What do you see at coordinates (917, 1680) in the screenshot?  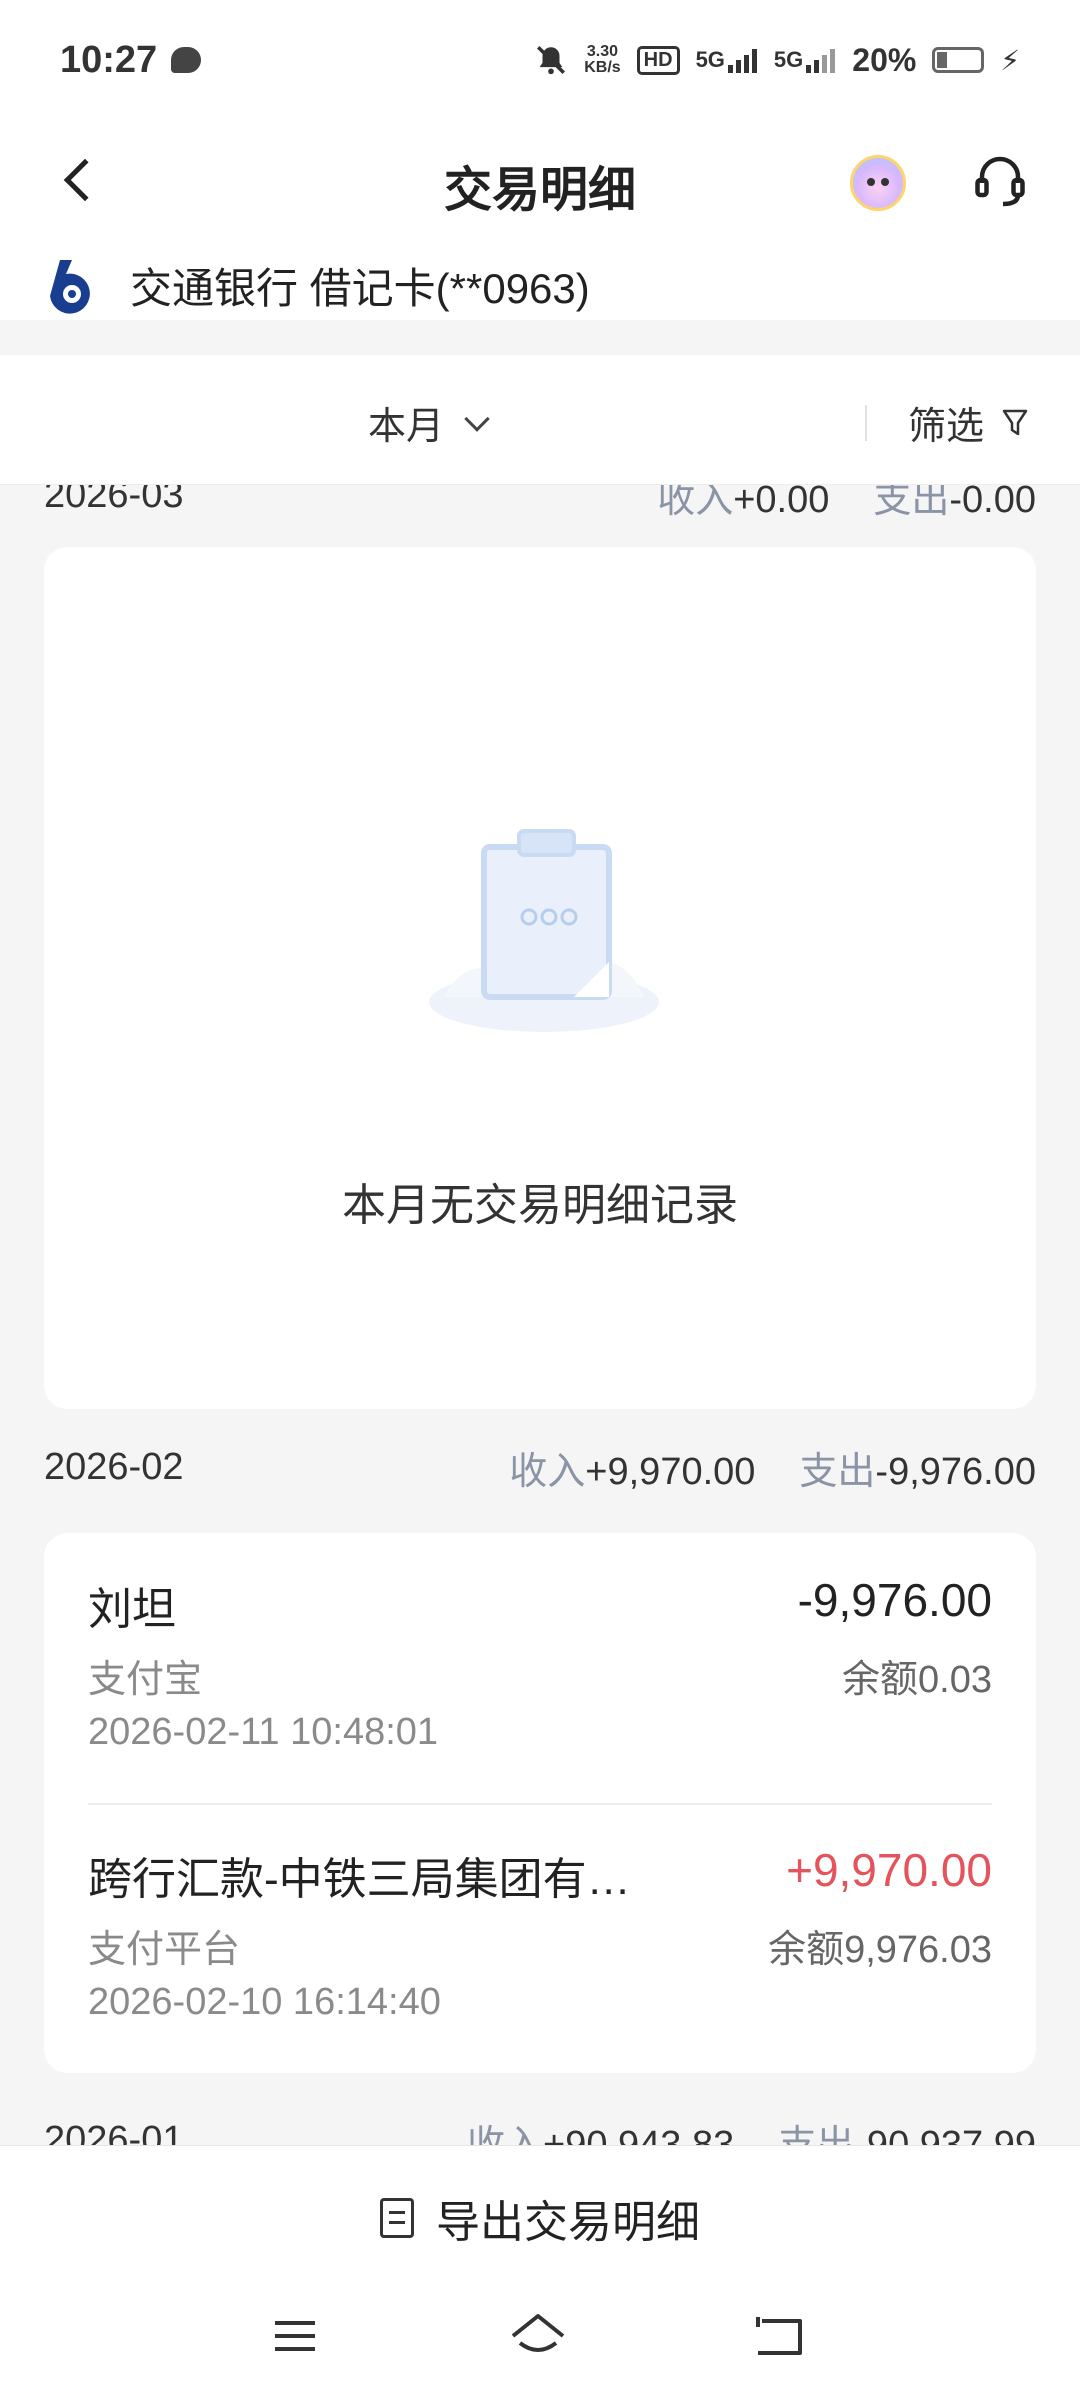 I see `transaction-balance: 余额0.03` at bounding box center [917, 1680].